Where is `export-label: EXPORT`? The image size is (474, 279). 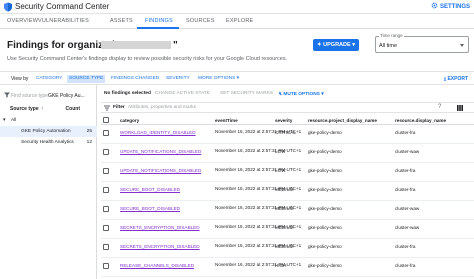 export-label: EXPORT is located at coordinates (457, 79).